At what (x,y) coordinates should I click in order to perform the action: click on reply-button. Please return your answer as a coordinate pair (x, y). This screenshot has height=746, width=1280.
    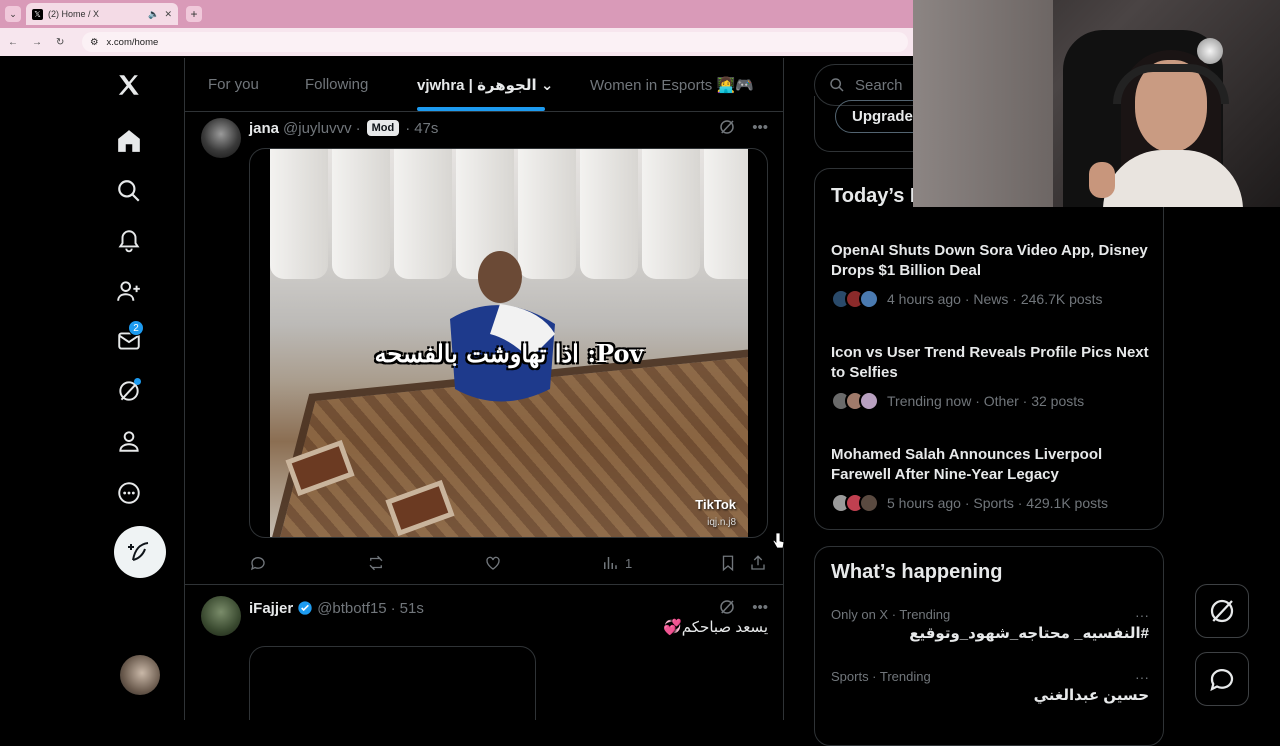
    Looking at the image, I should click on (258, 563).